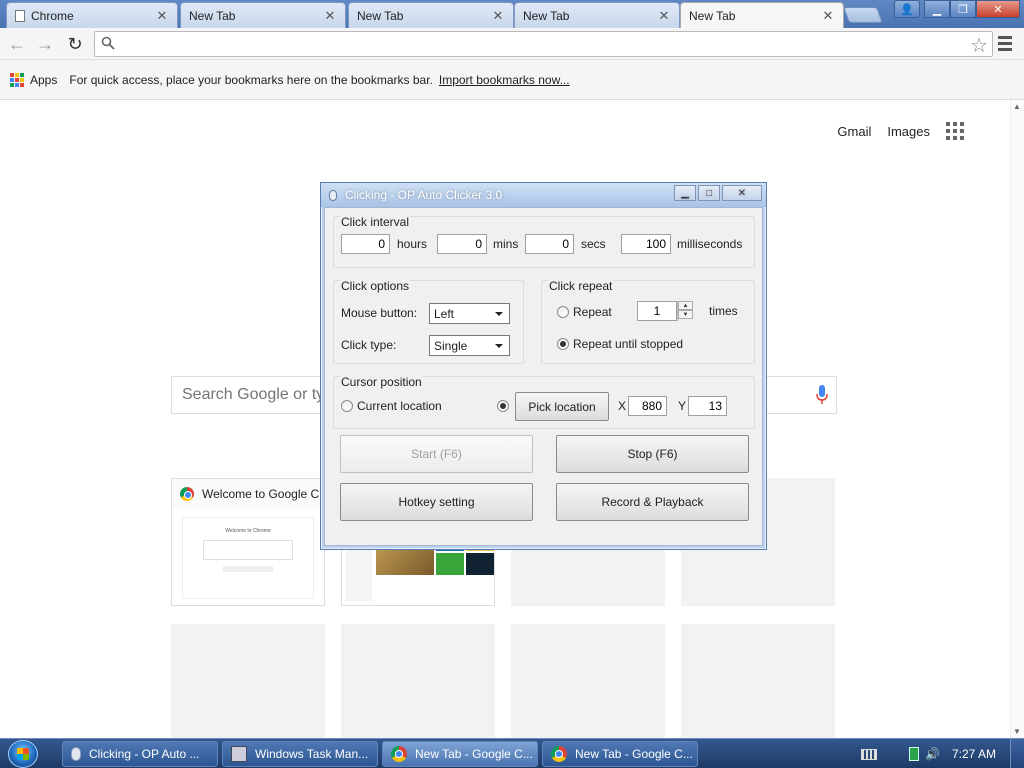 This screenshot has width=1024, height=768. I want to click on milliseconds-input, so click(646, 244).